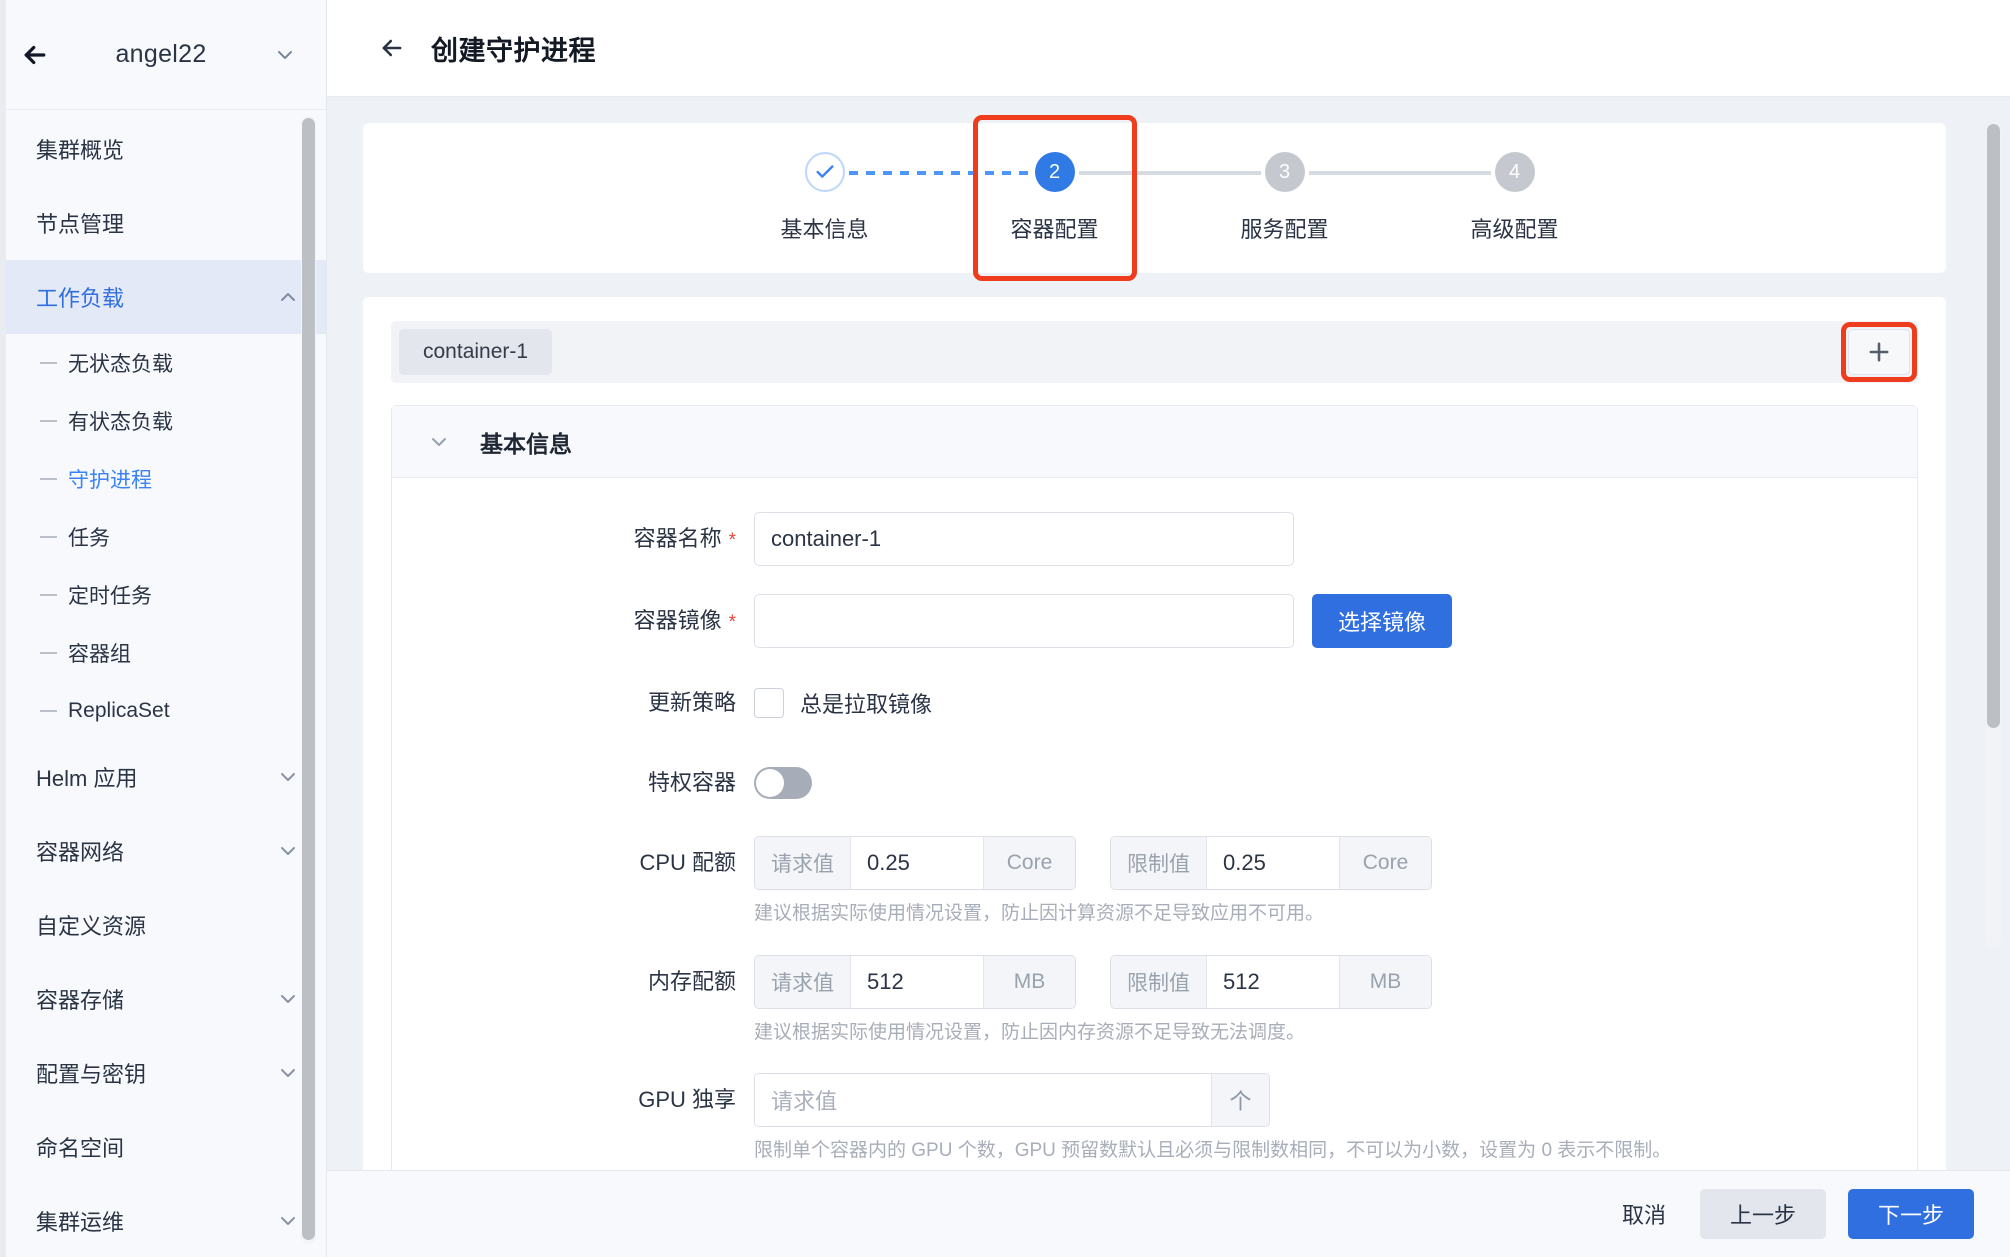  I want to click on required-asterisk: *, so click(732, 622).